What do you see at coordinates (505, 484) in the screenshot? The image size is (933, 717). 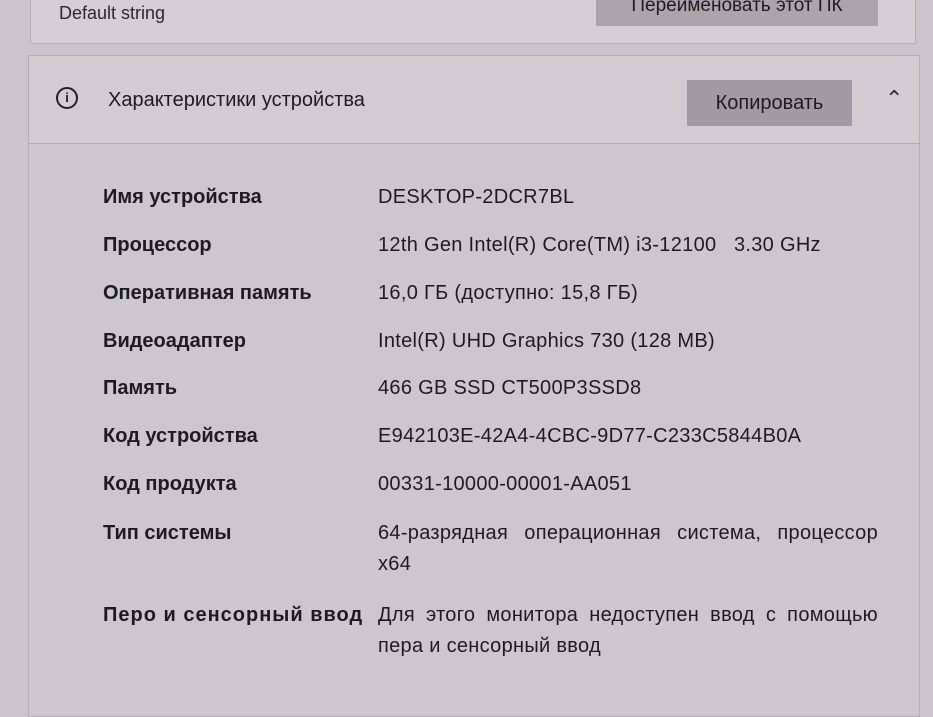 I see `spec-value: 00331-10000-00001-AA051` at bounding box center [505, 484].